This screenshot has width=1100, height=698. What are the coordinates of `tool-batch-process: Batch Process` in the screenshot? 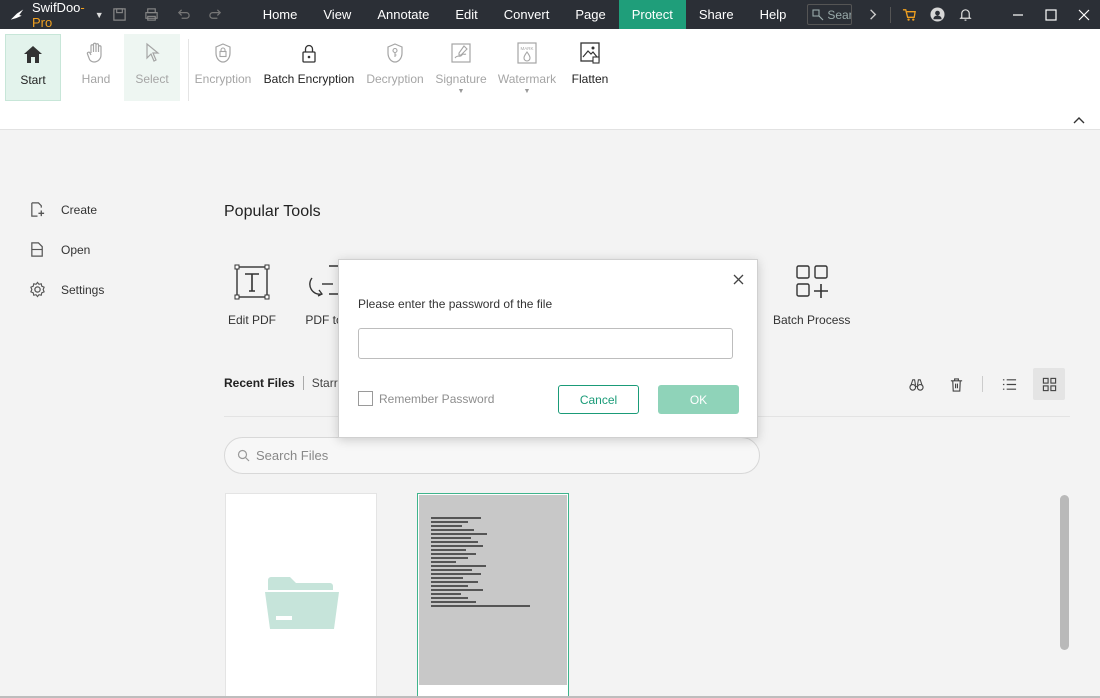 It's located at (811, 295).